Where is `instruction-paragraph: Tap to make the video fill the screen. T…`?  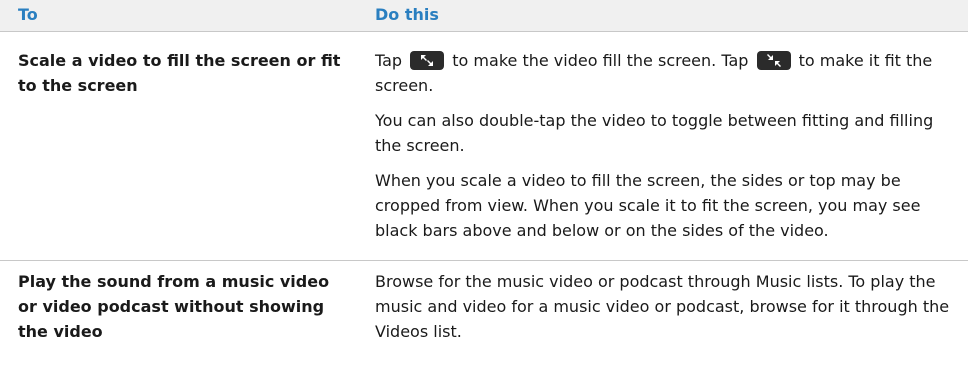
instruction-paragraph: Tap to make the video fill the screen. T… is located at coordinates (662, 73).